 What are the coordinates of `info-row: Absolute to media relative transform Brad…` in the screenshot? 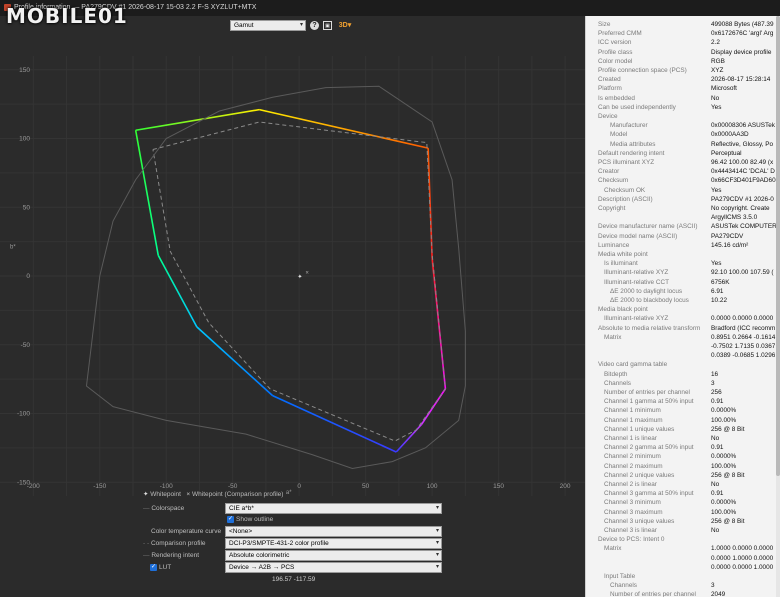 It's located at (681, 328).